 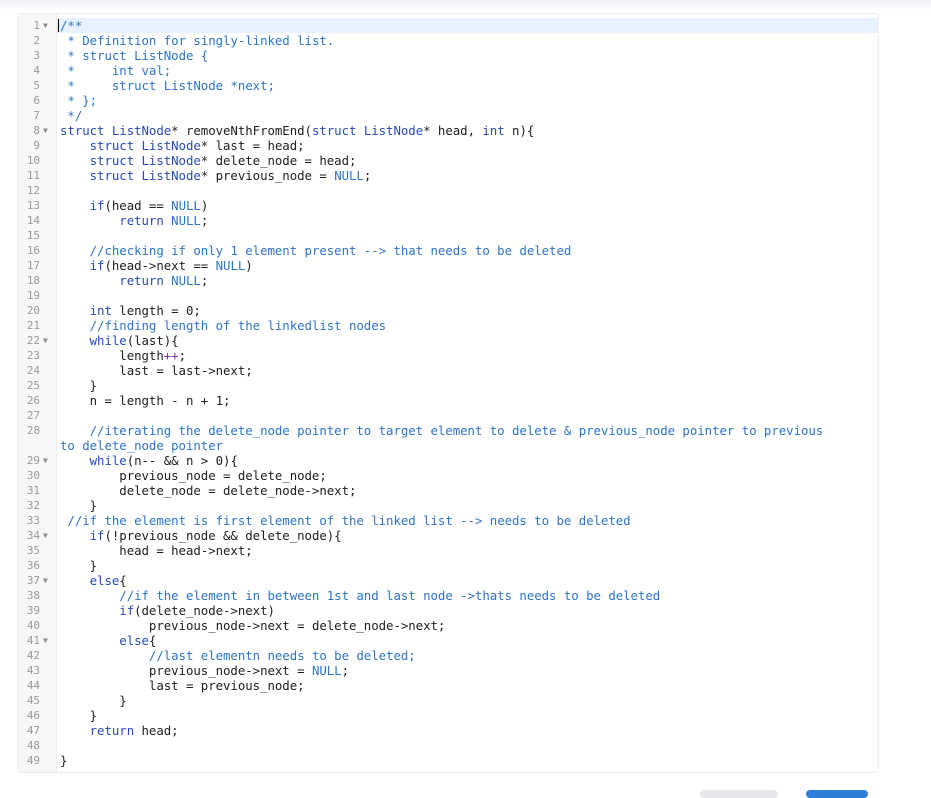 What do you see at coordinates (445, 85) in the screenshot?
I see `code-text: * struct ListNode *next;` at bounding box center [445, 85].